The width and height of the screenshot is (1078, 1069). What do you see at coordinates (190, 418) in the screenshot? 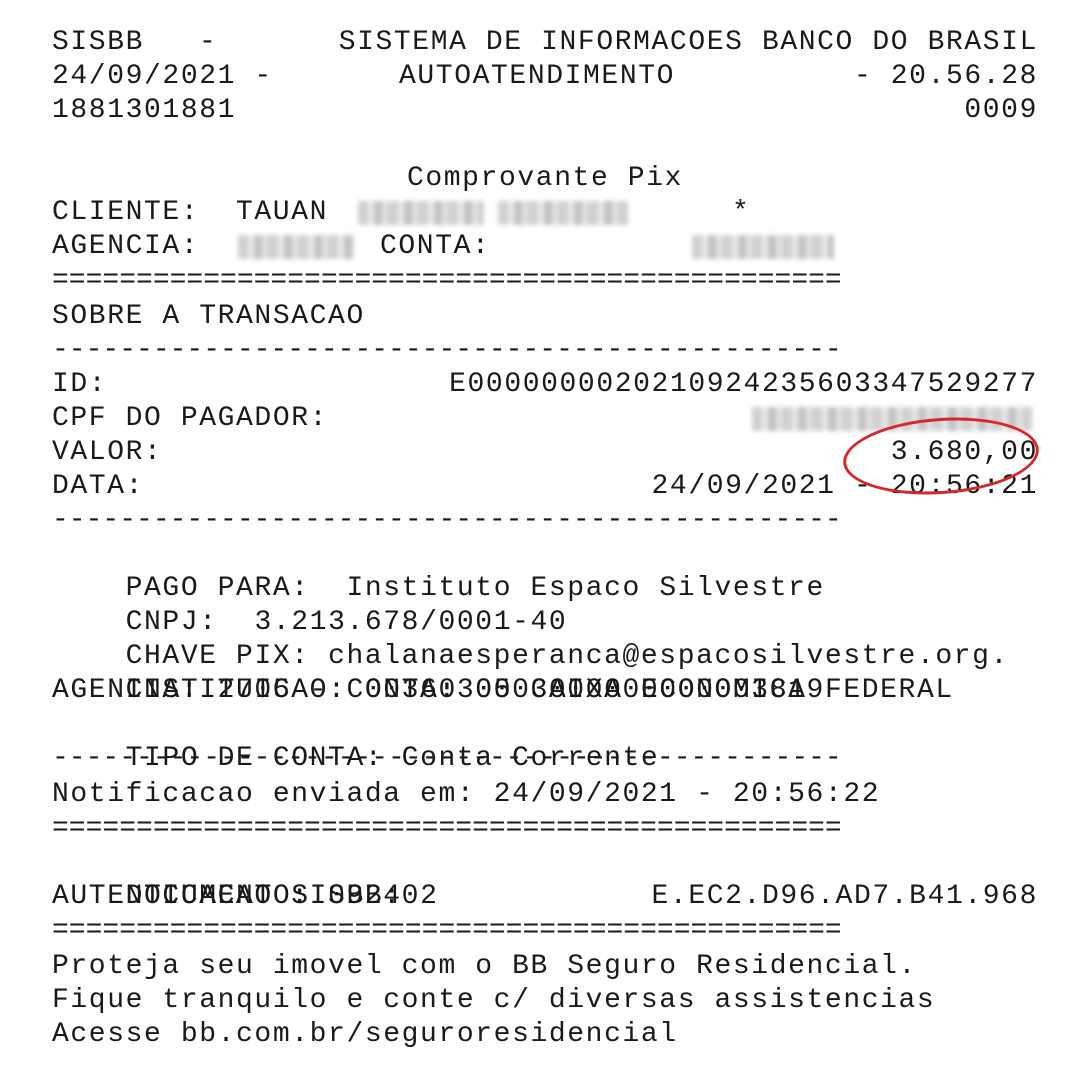
I see `payer-cpf-label: CPF DO PAGADOR:` at bounding box center [190, 418].